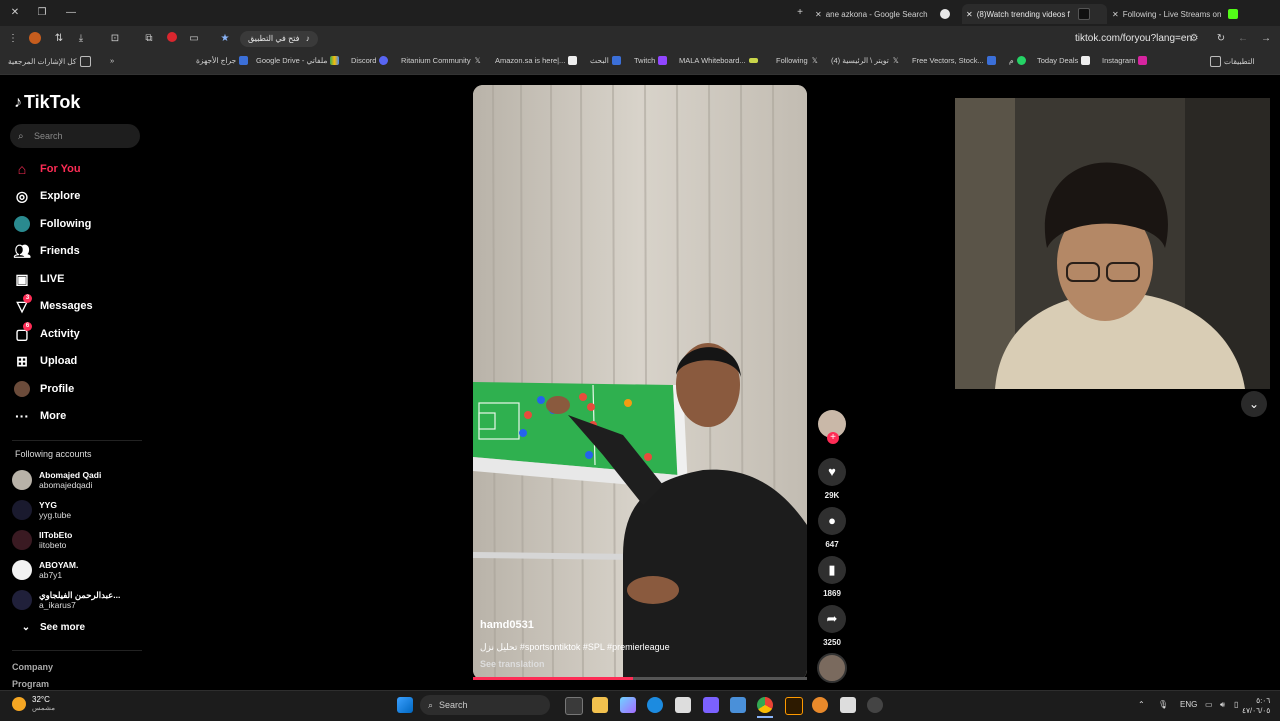  What do you see at coordinates (1163, 704) in the screenshot?
I see `microphone-icon: 🎙︎` at bounding box center [1163, 704].